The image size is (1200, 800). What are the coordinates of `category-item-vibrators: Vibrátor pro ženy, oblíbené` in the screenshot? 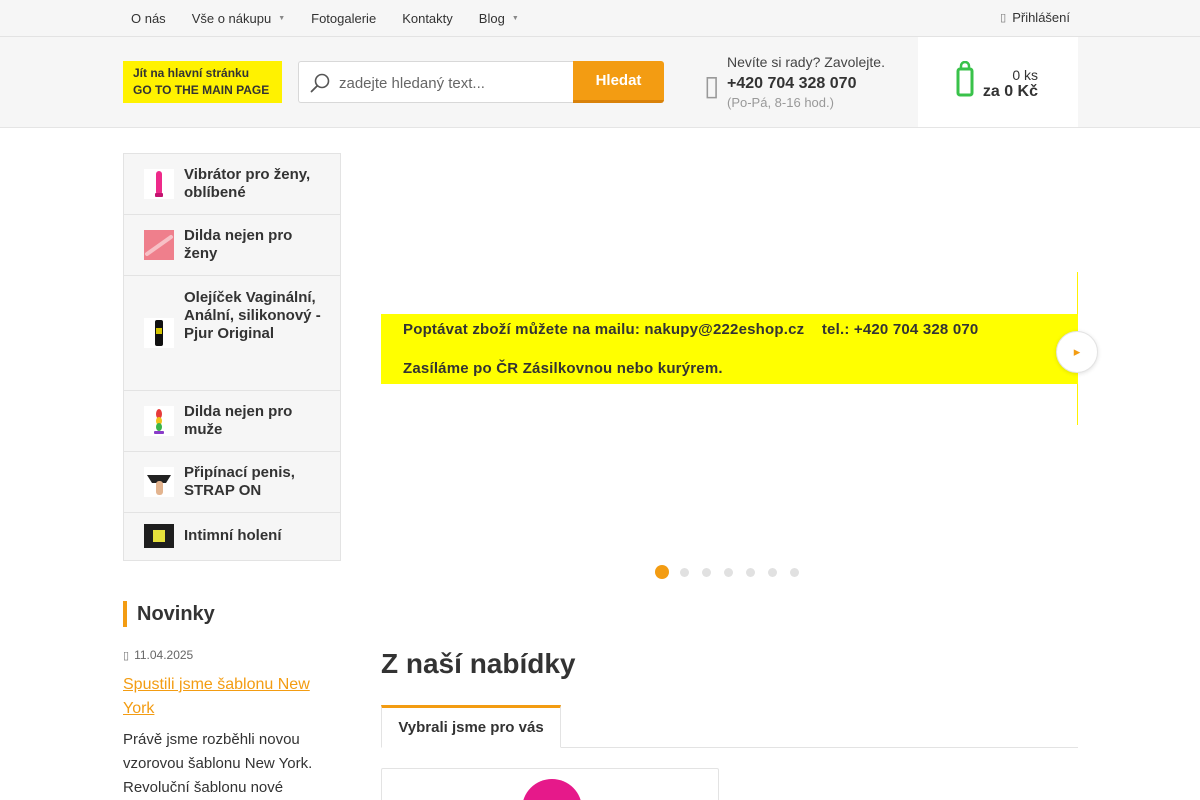 It's located at (232, 184).